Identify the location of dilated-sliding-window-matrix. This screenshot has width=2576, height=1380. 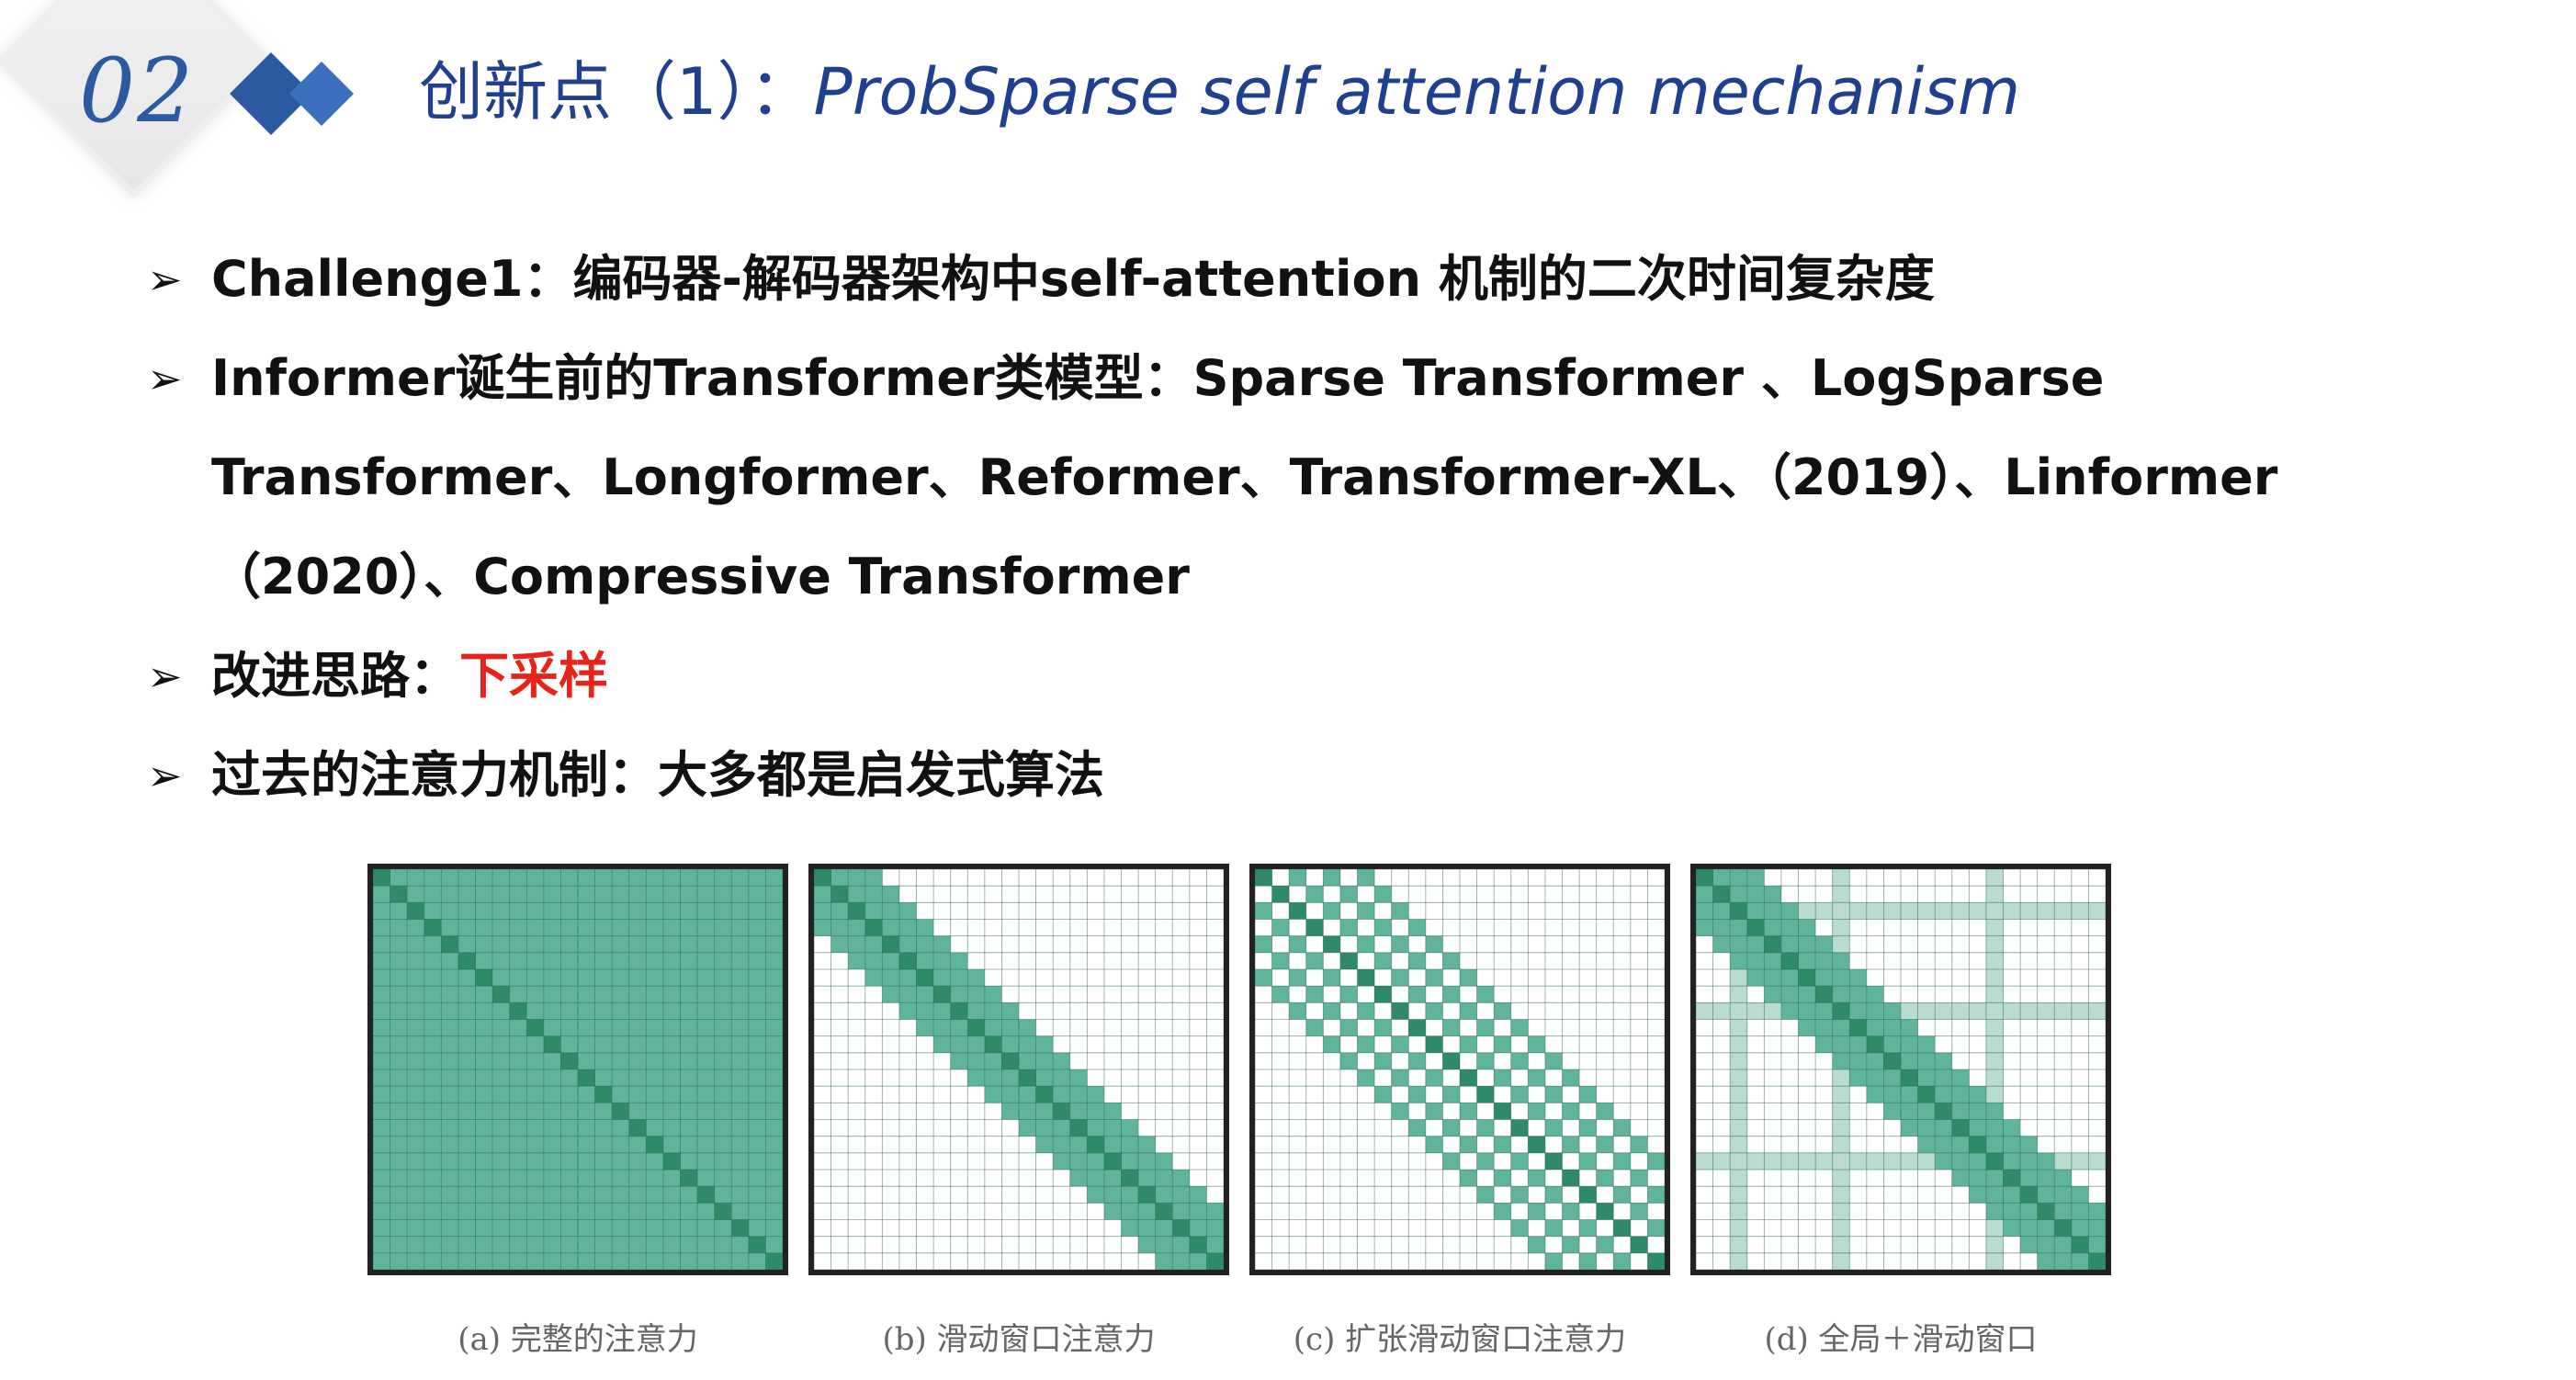
(1459, 1070).